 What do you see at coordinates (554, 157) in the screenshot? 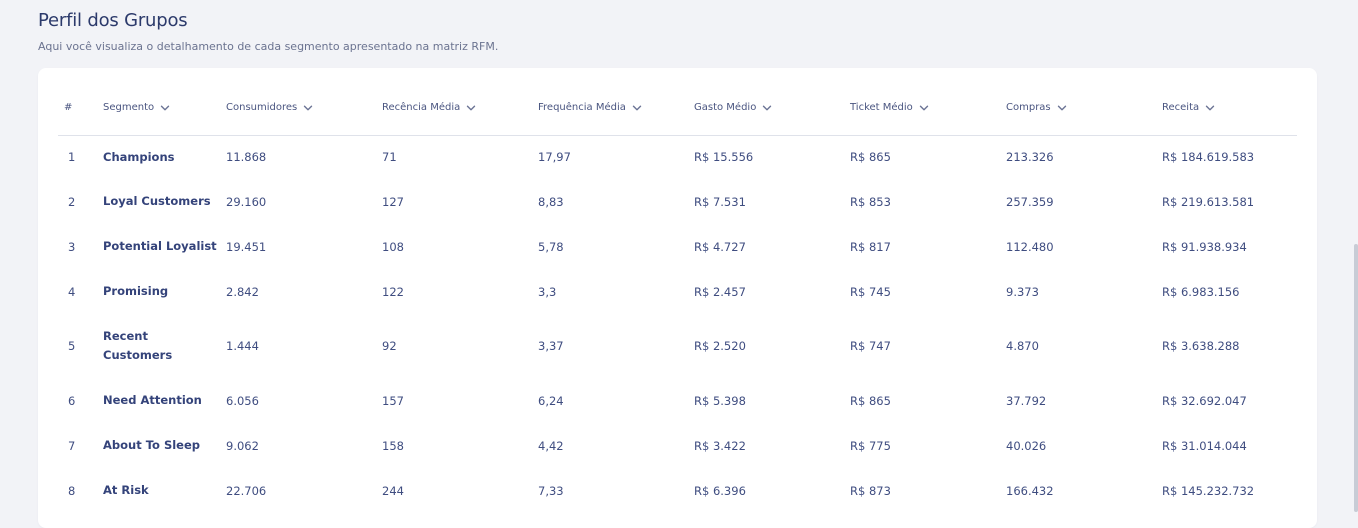
I see `frequencia-cell: 17,97` at bounding box center [554, 157].